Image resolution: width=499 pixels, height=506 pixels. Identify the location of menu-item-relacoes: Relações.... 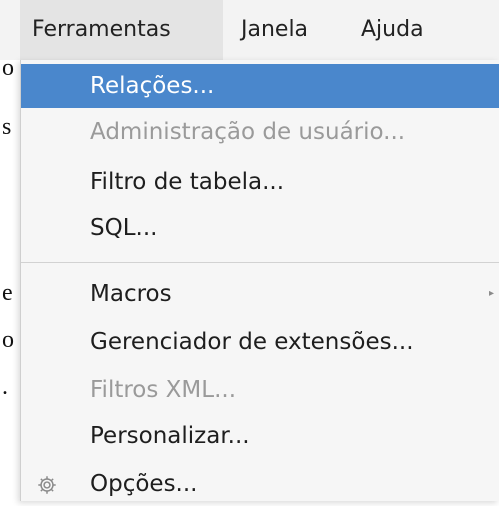
(260, 86).